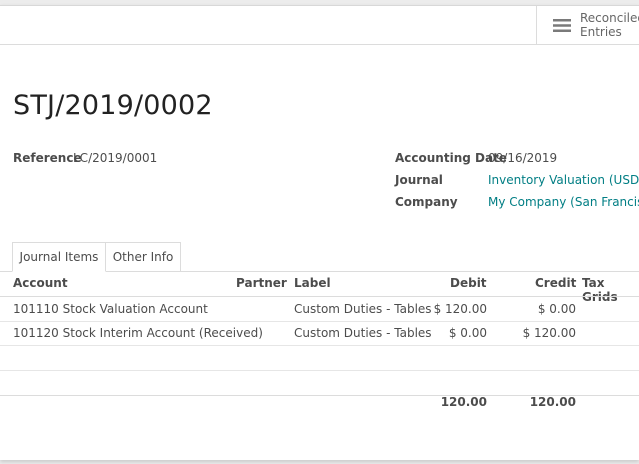 The width and height of the screenshot is (639, 464). Describe the element at coordinates (460, 309) in the screenshot. I see `row-debit: $ 120.00` at that location.